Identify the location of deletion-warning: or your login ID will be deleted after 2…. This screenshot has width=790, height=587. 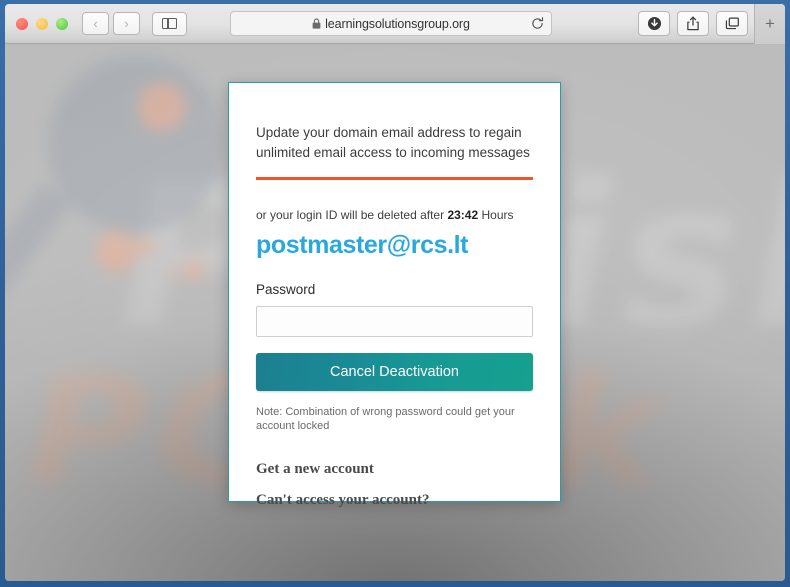
(394, 215).